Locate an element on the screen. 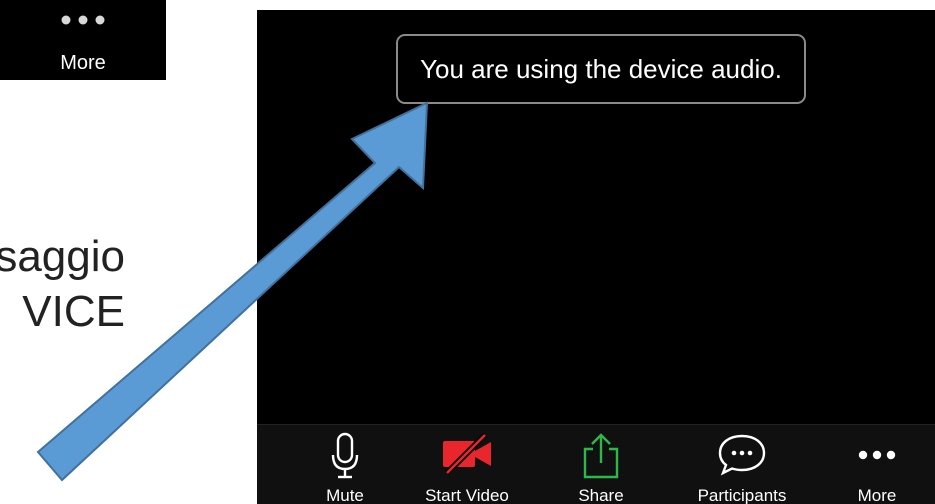  share-icon is located at coordinates (601, 456).